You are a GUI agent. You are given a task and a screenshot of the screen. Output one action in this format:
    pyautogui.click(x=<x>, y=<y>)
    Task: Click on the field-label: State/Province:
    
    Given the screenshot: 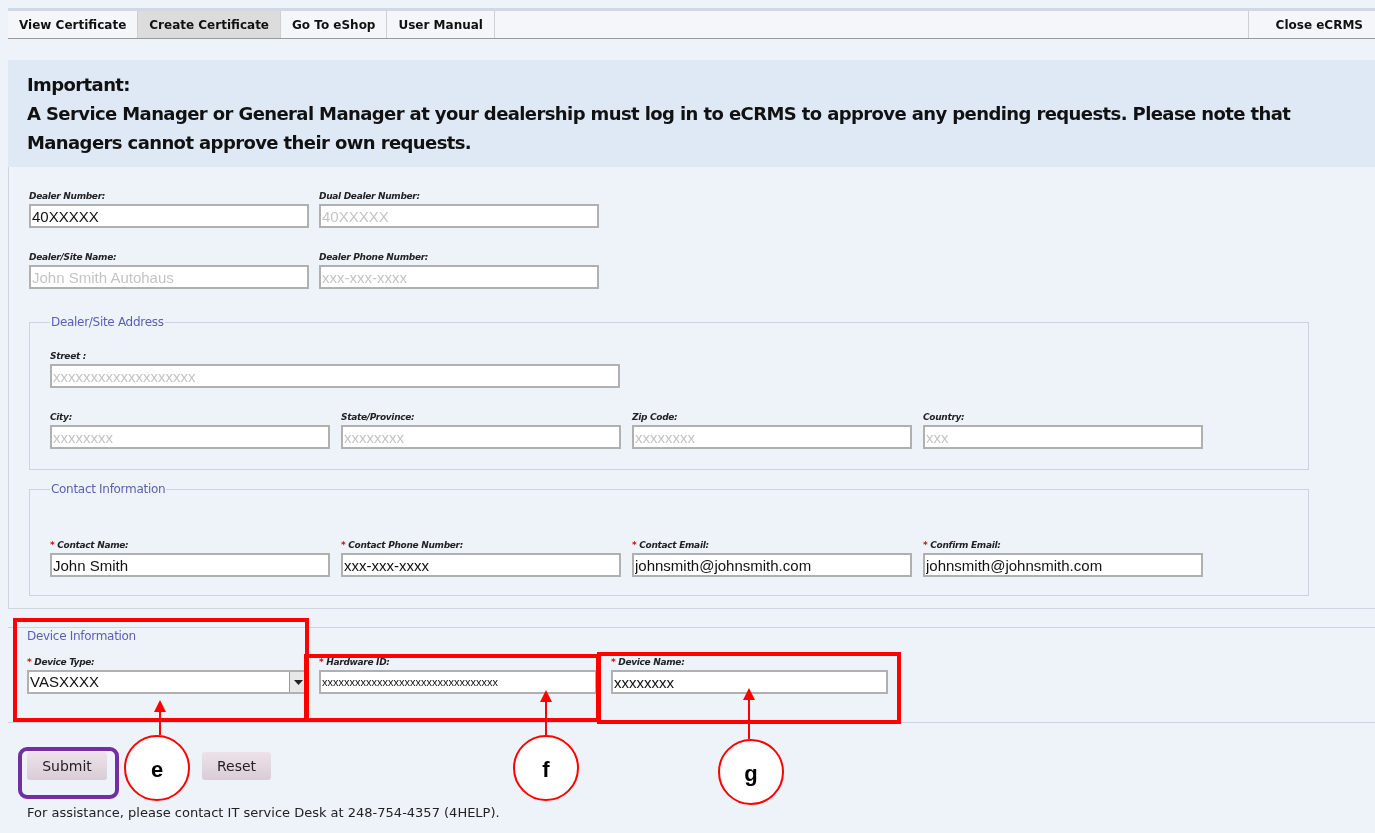 What is the action you would take?
    pyautogui.click(x=378, y=418)
    